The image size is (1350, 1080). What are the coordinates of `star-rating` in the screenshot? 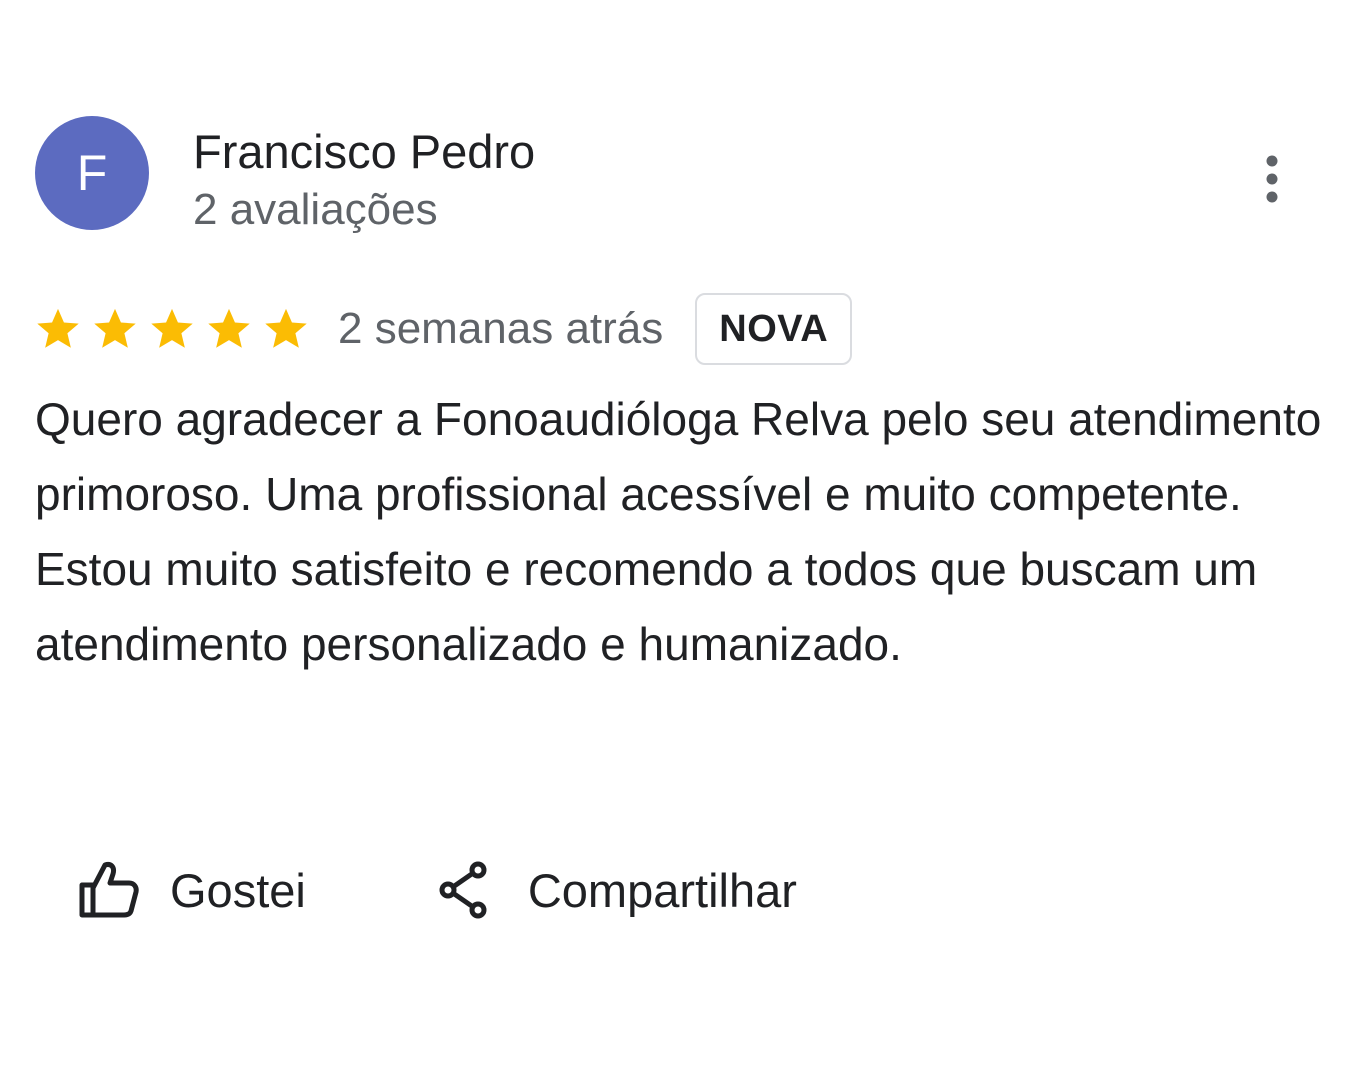 It's located at (177, 329).